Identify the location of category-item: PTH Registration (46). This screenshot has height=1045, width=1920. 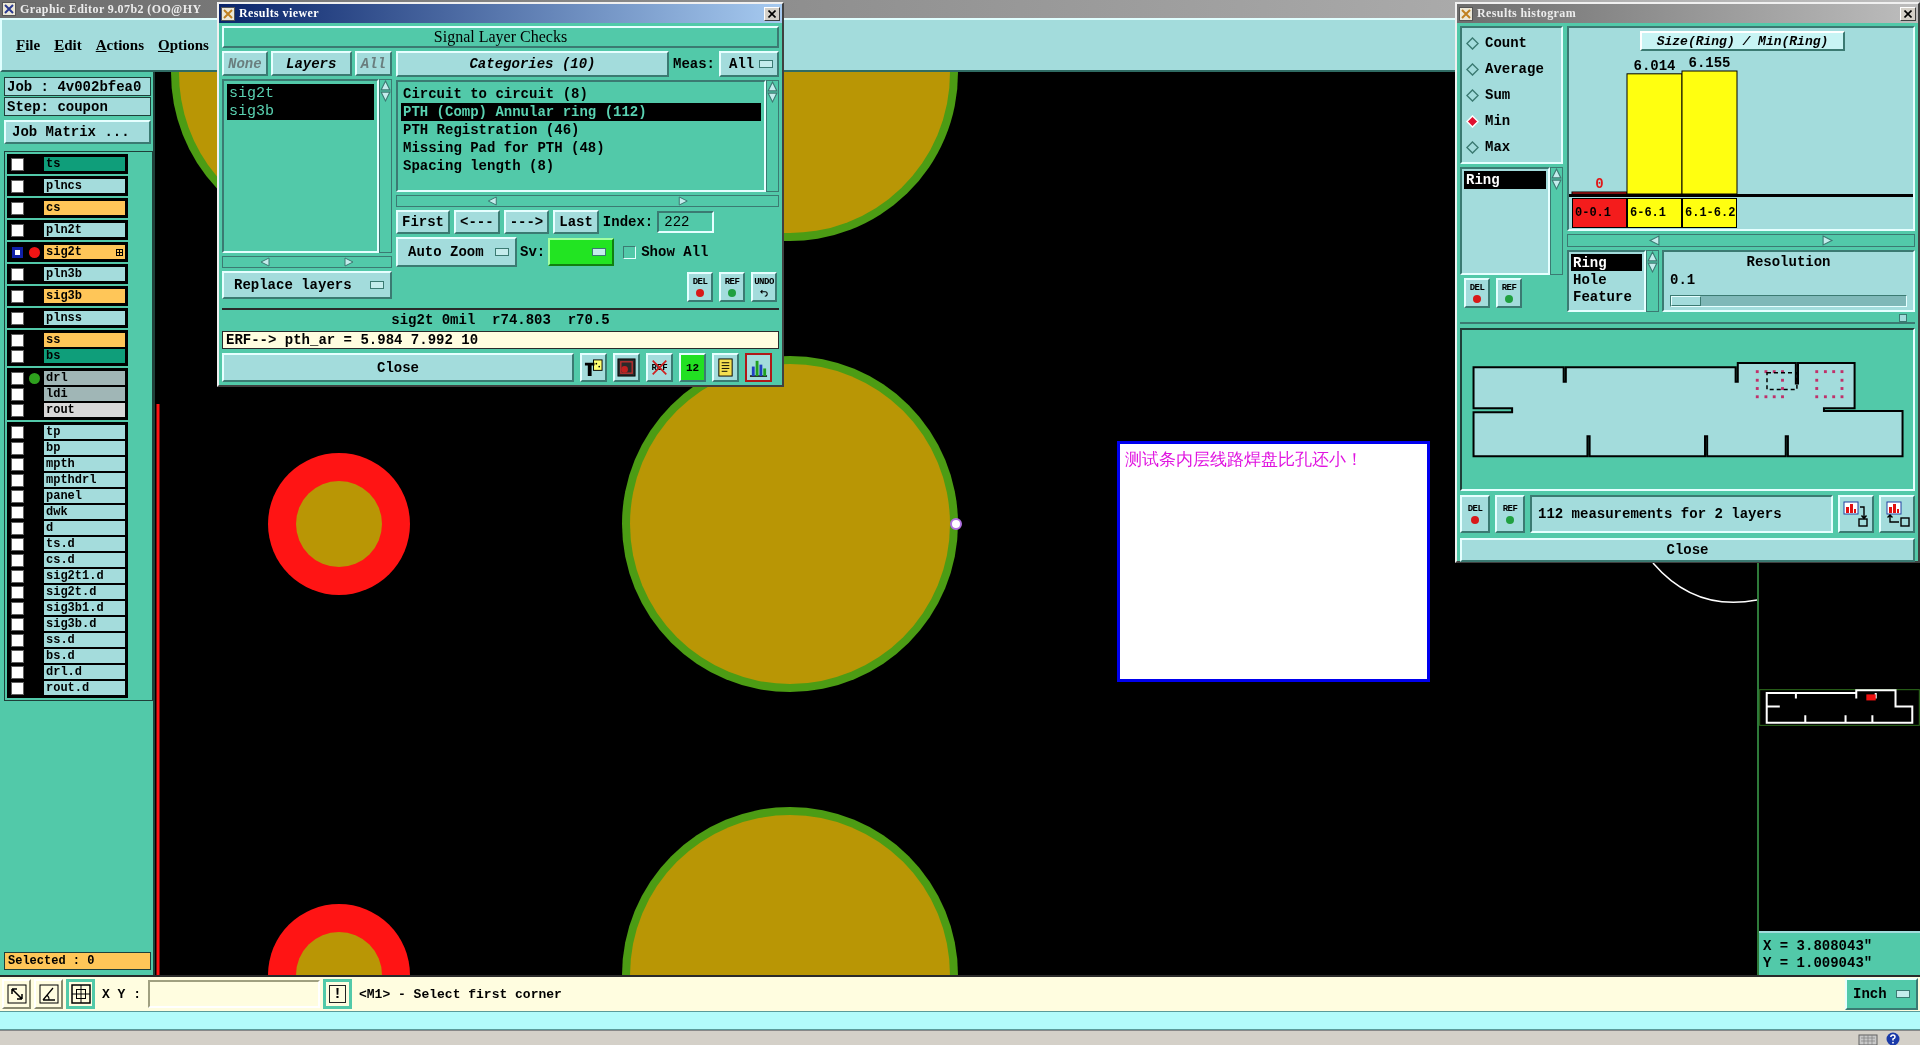
(581, 130).